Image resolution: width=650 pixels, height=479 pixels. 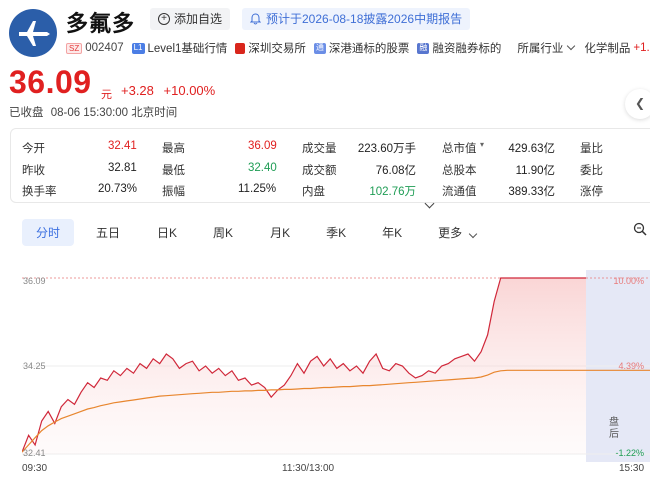 I want to click on industry-link: 化学制品 +1.3, so click(x=617, y=48).